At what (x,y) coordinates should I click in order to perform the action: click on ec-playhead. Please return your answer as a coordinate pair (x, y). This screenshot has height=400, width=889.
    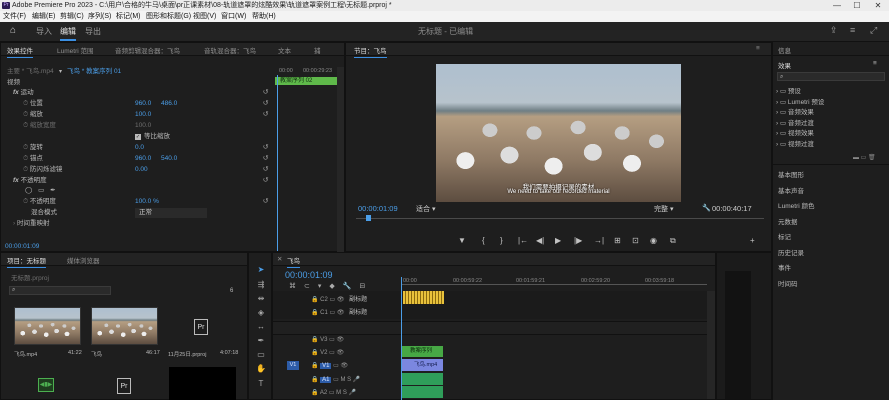
    Looking at the image, I should click on (277, 163).